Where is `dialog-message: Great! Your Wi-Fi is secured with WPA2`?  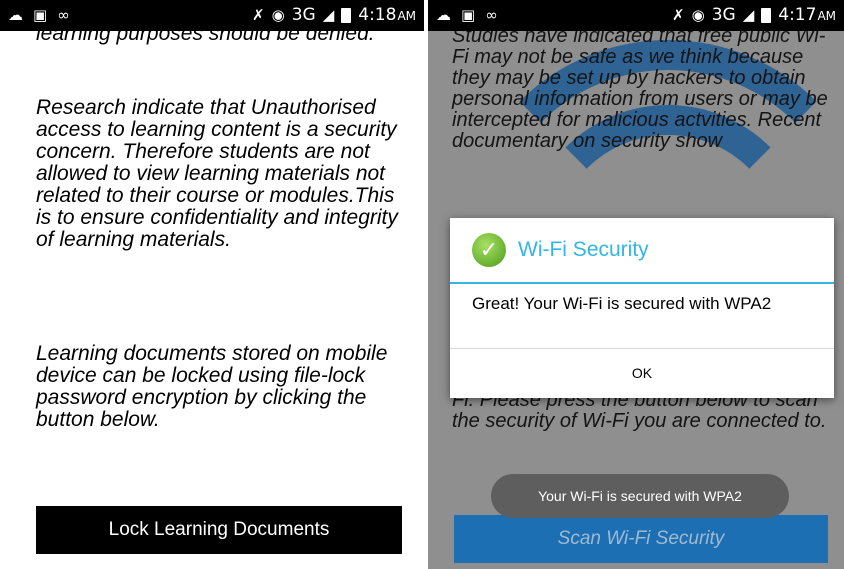 dialog-message: Great! Your Wi-Fi is secured with WPA2 is located at coordinates (622, 303).